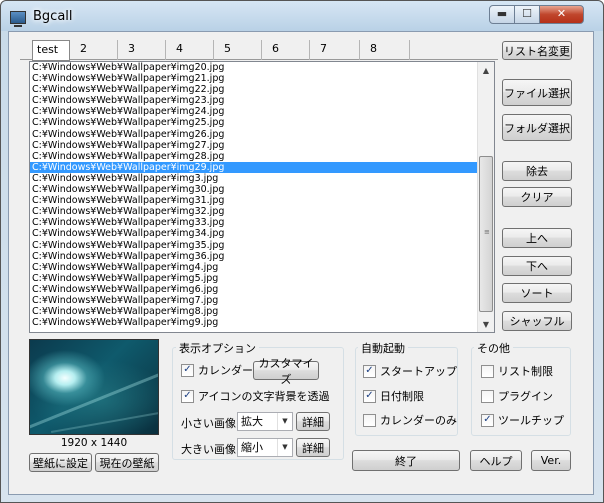  I want to click on list-item: C:¥Windows¥Web¥Wallpaper¥img23.jpg, so click(254, 100).